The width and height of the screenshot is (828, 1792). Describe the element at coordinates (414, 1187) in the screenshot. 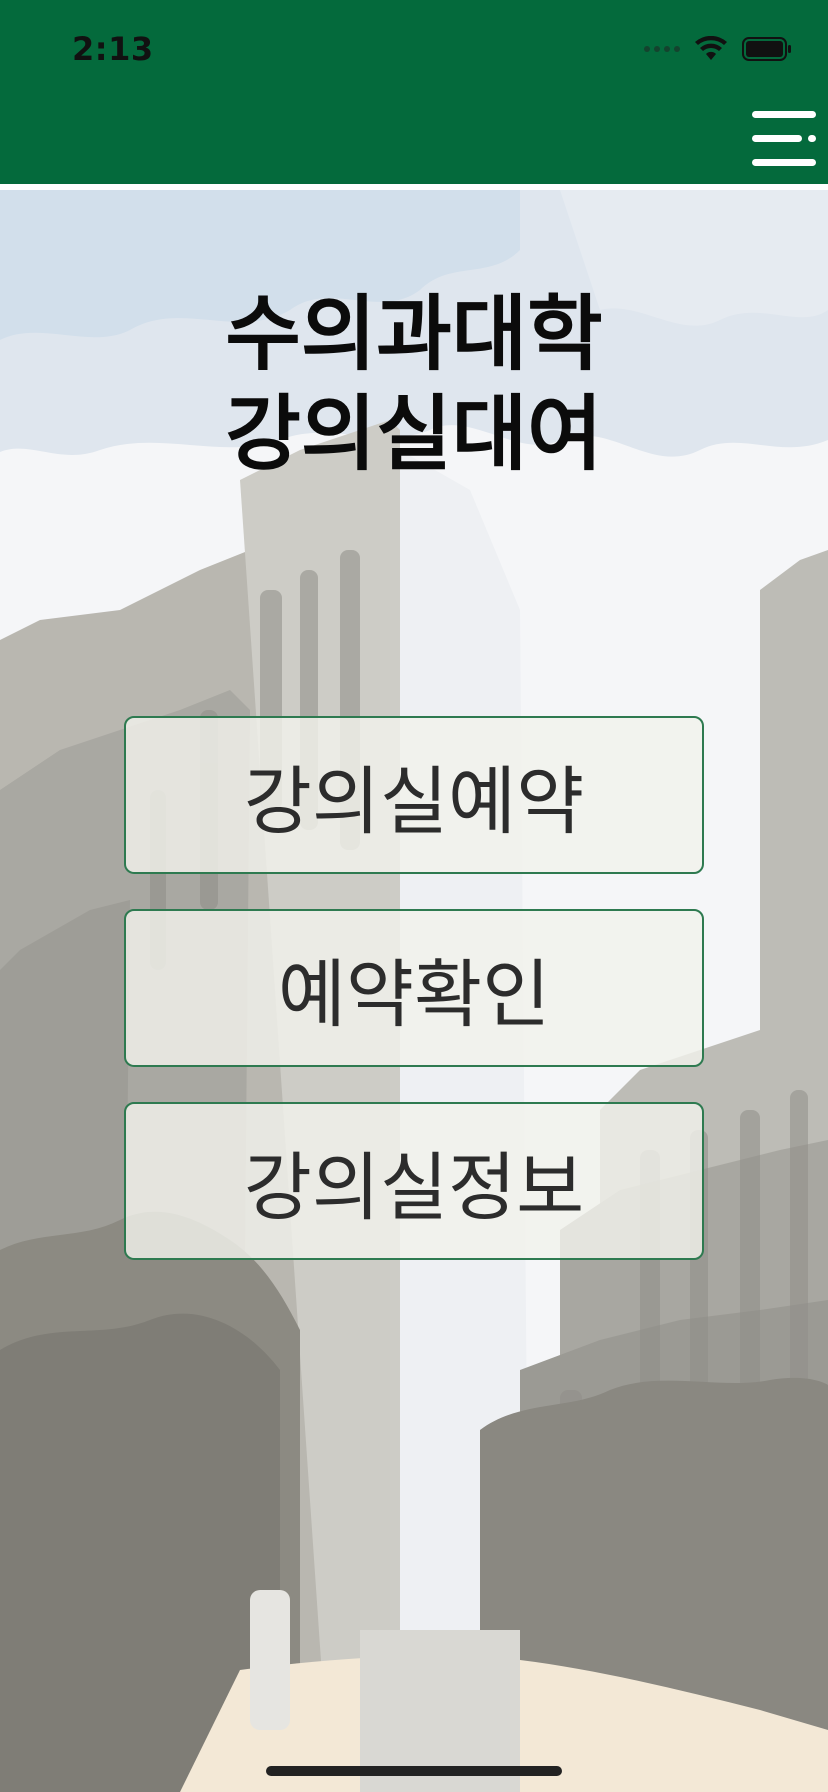

I see `room-info-label: 강의실정보` at that location.